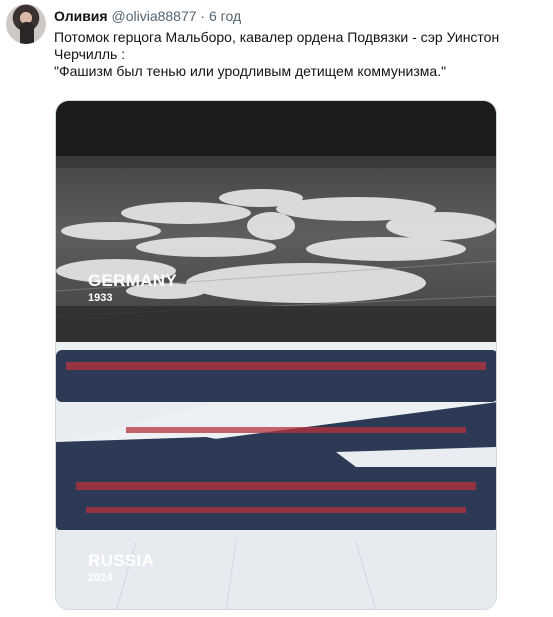 This screenshot has height=617, width=553. Describe the element at coordinates (81, 16) in the screenshot. I see `author-name: Оливия` at that location.